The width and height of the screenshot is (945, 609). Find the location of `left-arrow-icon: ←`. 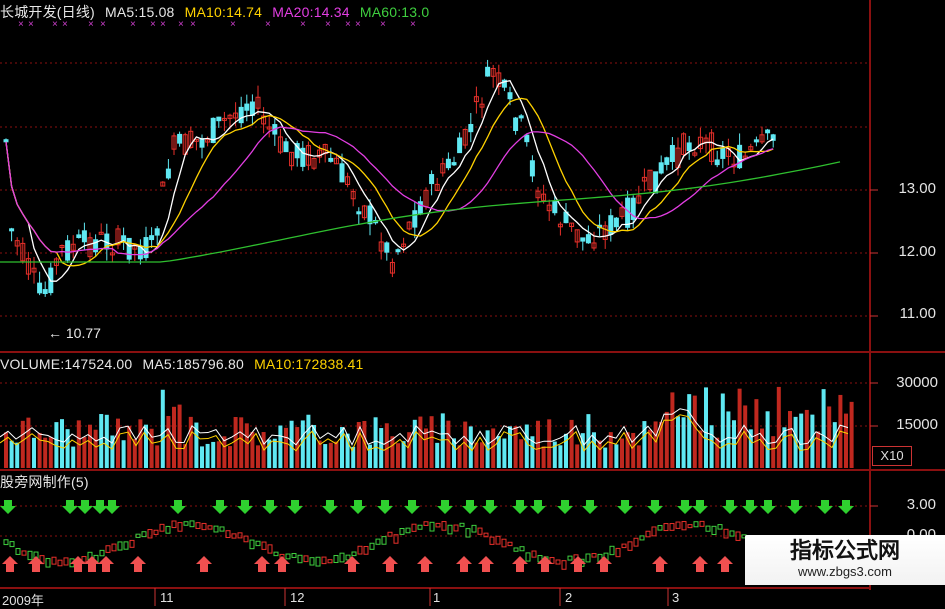

left-arrow-icon: ← is located at coordinates (55, 333).